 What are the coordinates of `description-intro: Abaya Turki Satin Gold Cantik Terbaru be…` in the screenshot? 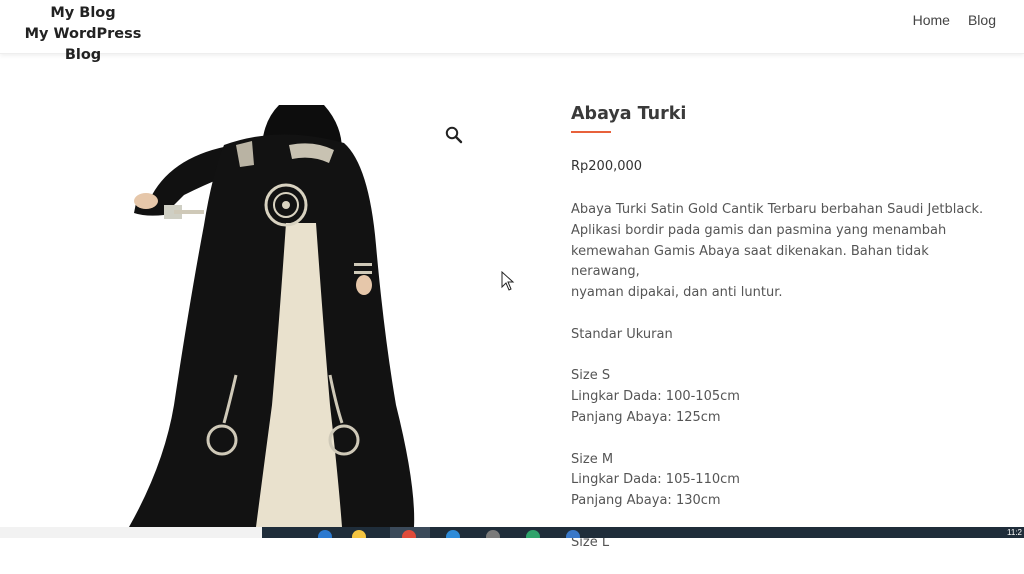 It's located at (781, 252).